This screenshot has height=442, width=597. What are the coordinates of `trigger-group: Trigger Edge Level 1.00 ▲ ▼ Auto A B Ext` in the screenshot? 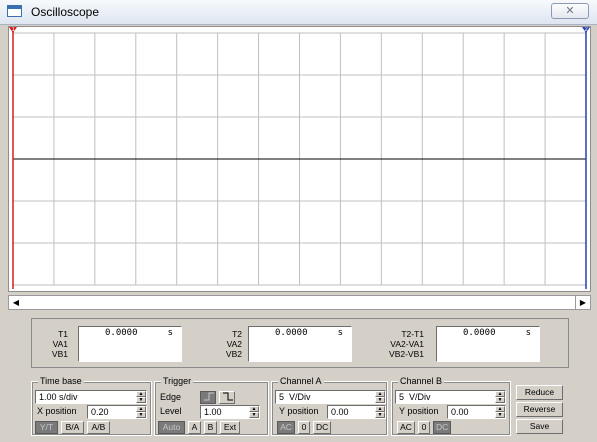 It's located at (211, 406).